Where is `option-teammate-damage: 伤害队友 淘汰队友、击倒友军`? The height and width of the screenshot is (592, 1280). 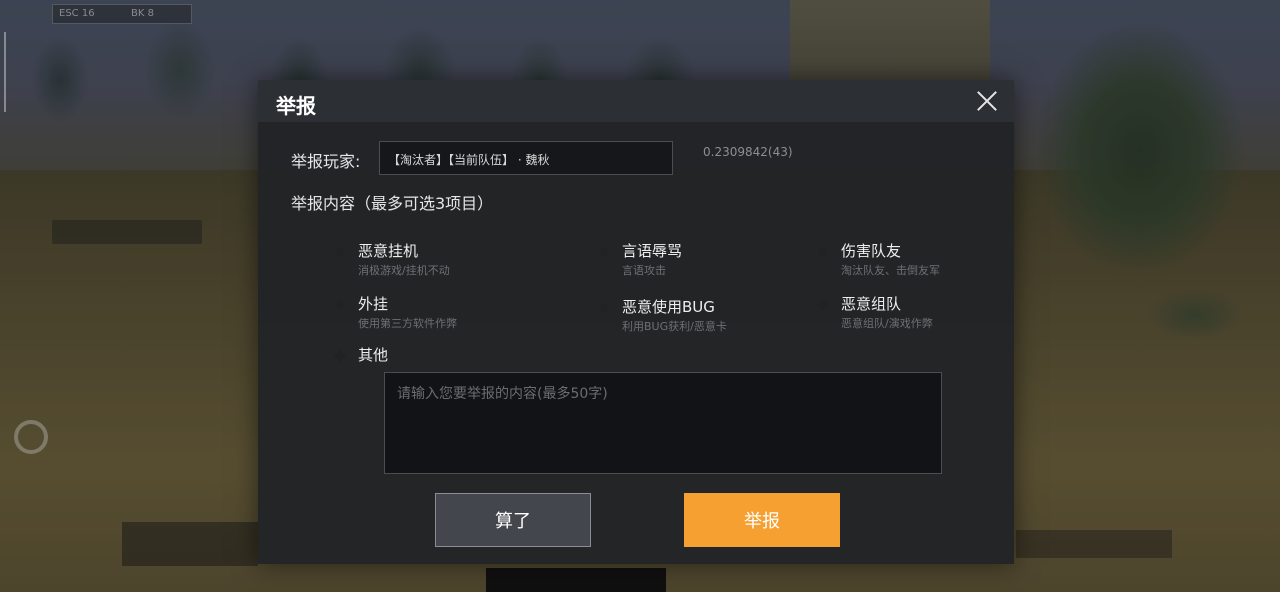
option-teammate-damage: 伤害队友 淘汰队友、击倒友军 is located at coordinates (913, 260).